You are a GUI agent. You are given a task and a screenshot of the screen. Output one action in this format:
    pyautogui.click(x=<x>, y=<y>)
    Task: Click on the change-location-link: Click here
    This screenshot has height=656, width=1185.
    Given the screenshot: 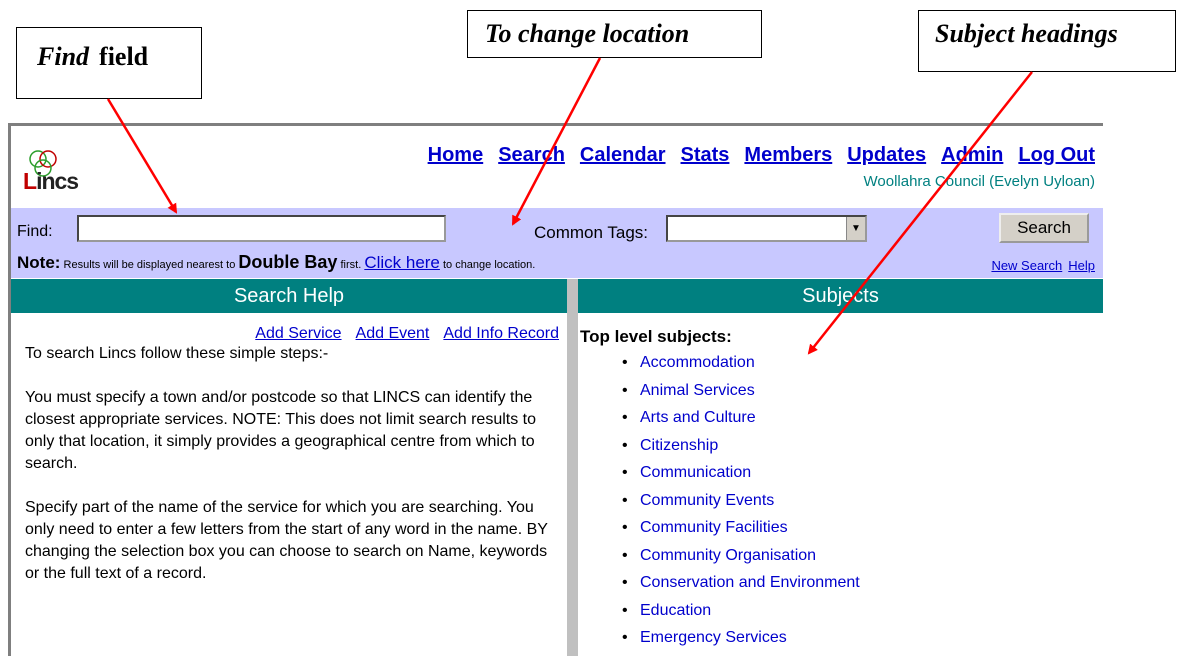 What is the action you would take?
    pyautogui.click(x=402, y=262)
    